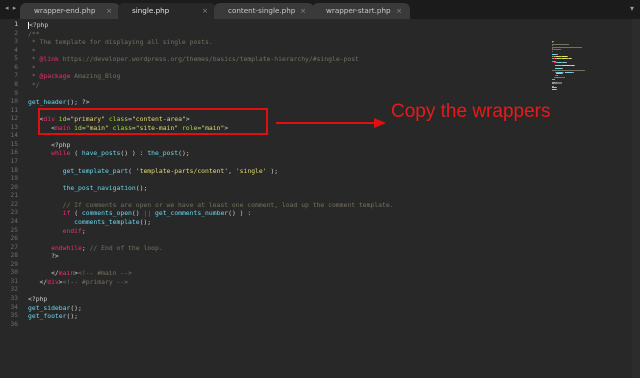 The height and width of the screenshot is (378, 640). Describe the element at coordinates (16, 67) in the screenshot. I see `line-number: 6` at that location.